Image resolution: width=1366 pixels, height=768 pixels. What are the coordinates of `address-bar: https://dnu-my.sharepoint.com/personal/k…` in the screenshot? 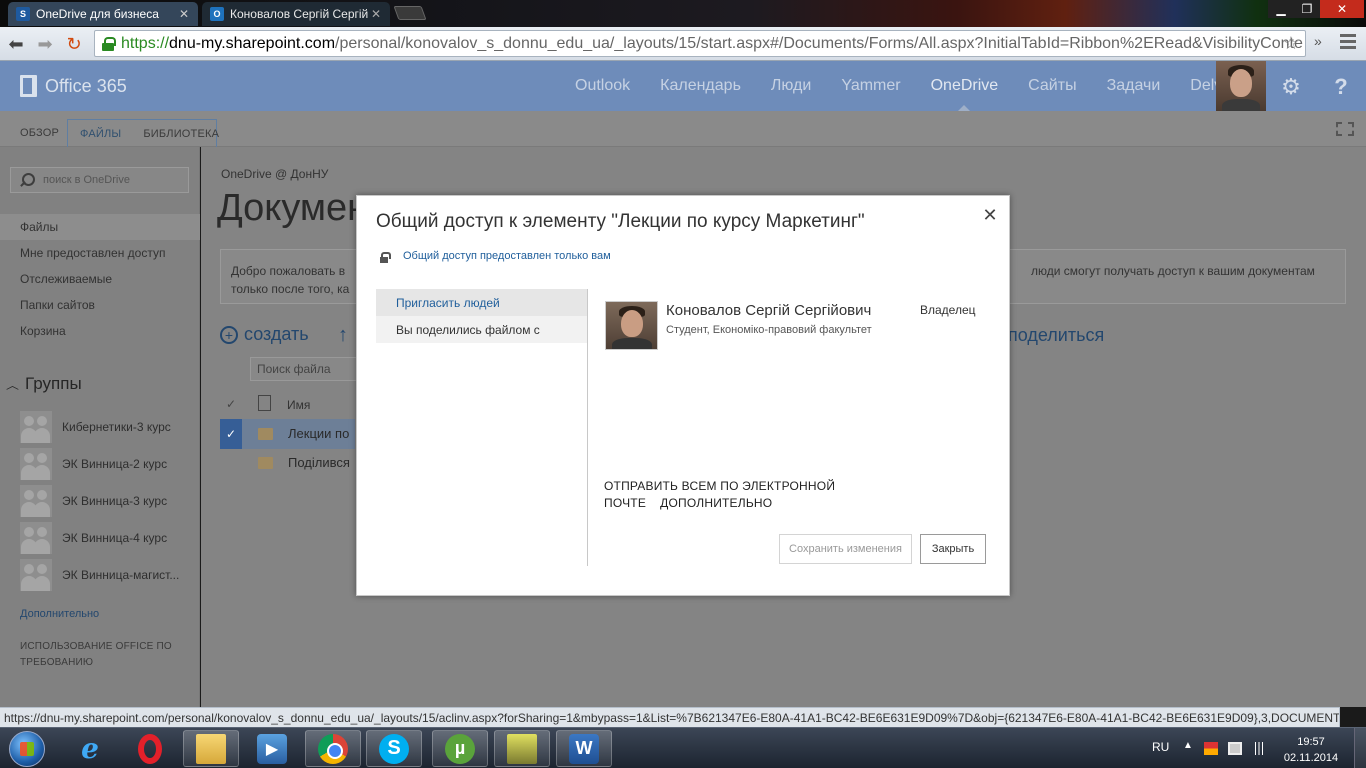 It's located at (700, 43).